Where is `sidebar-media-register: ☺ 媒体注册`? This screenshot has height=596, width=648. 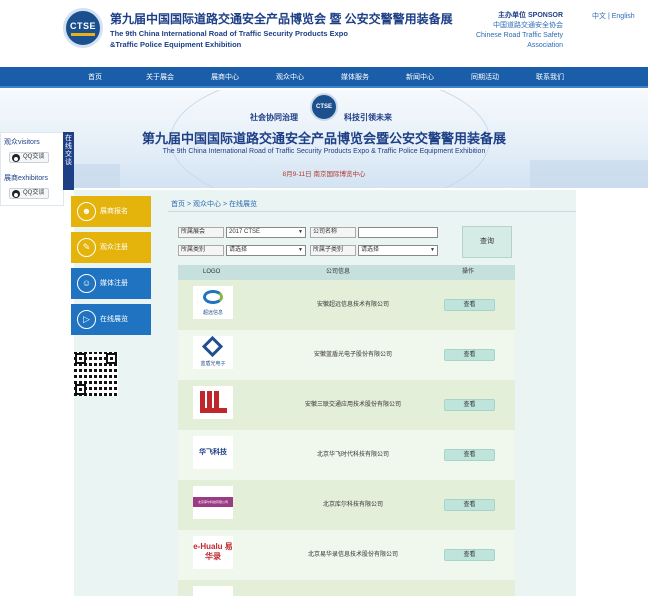 sidebar-media-register: ☺ 媒体注册 is located at coordinates (111, 283).